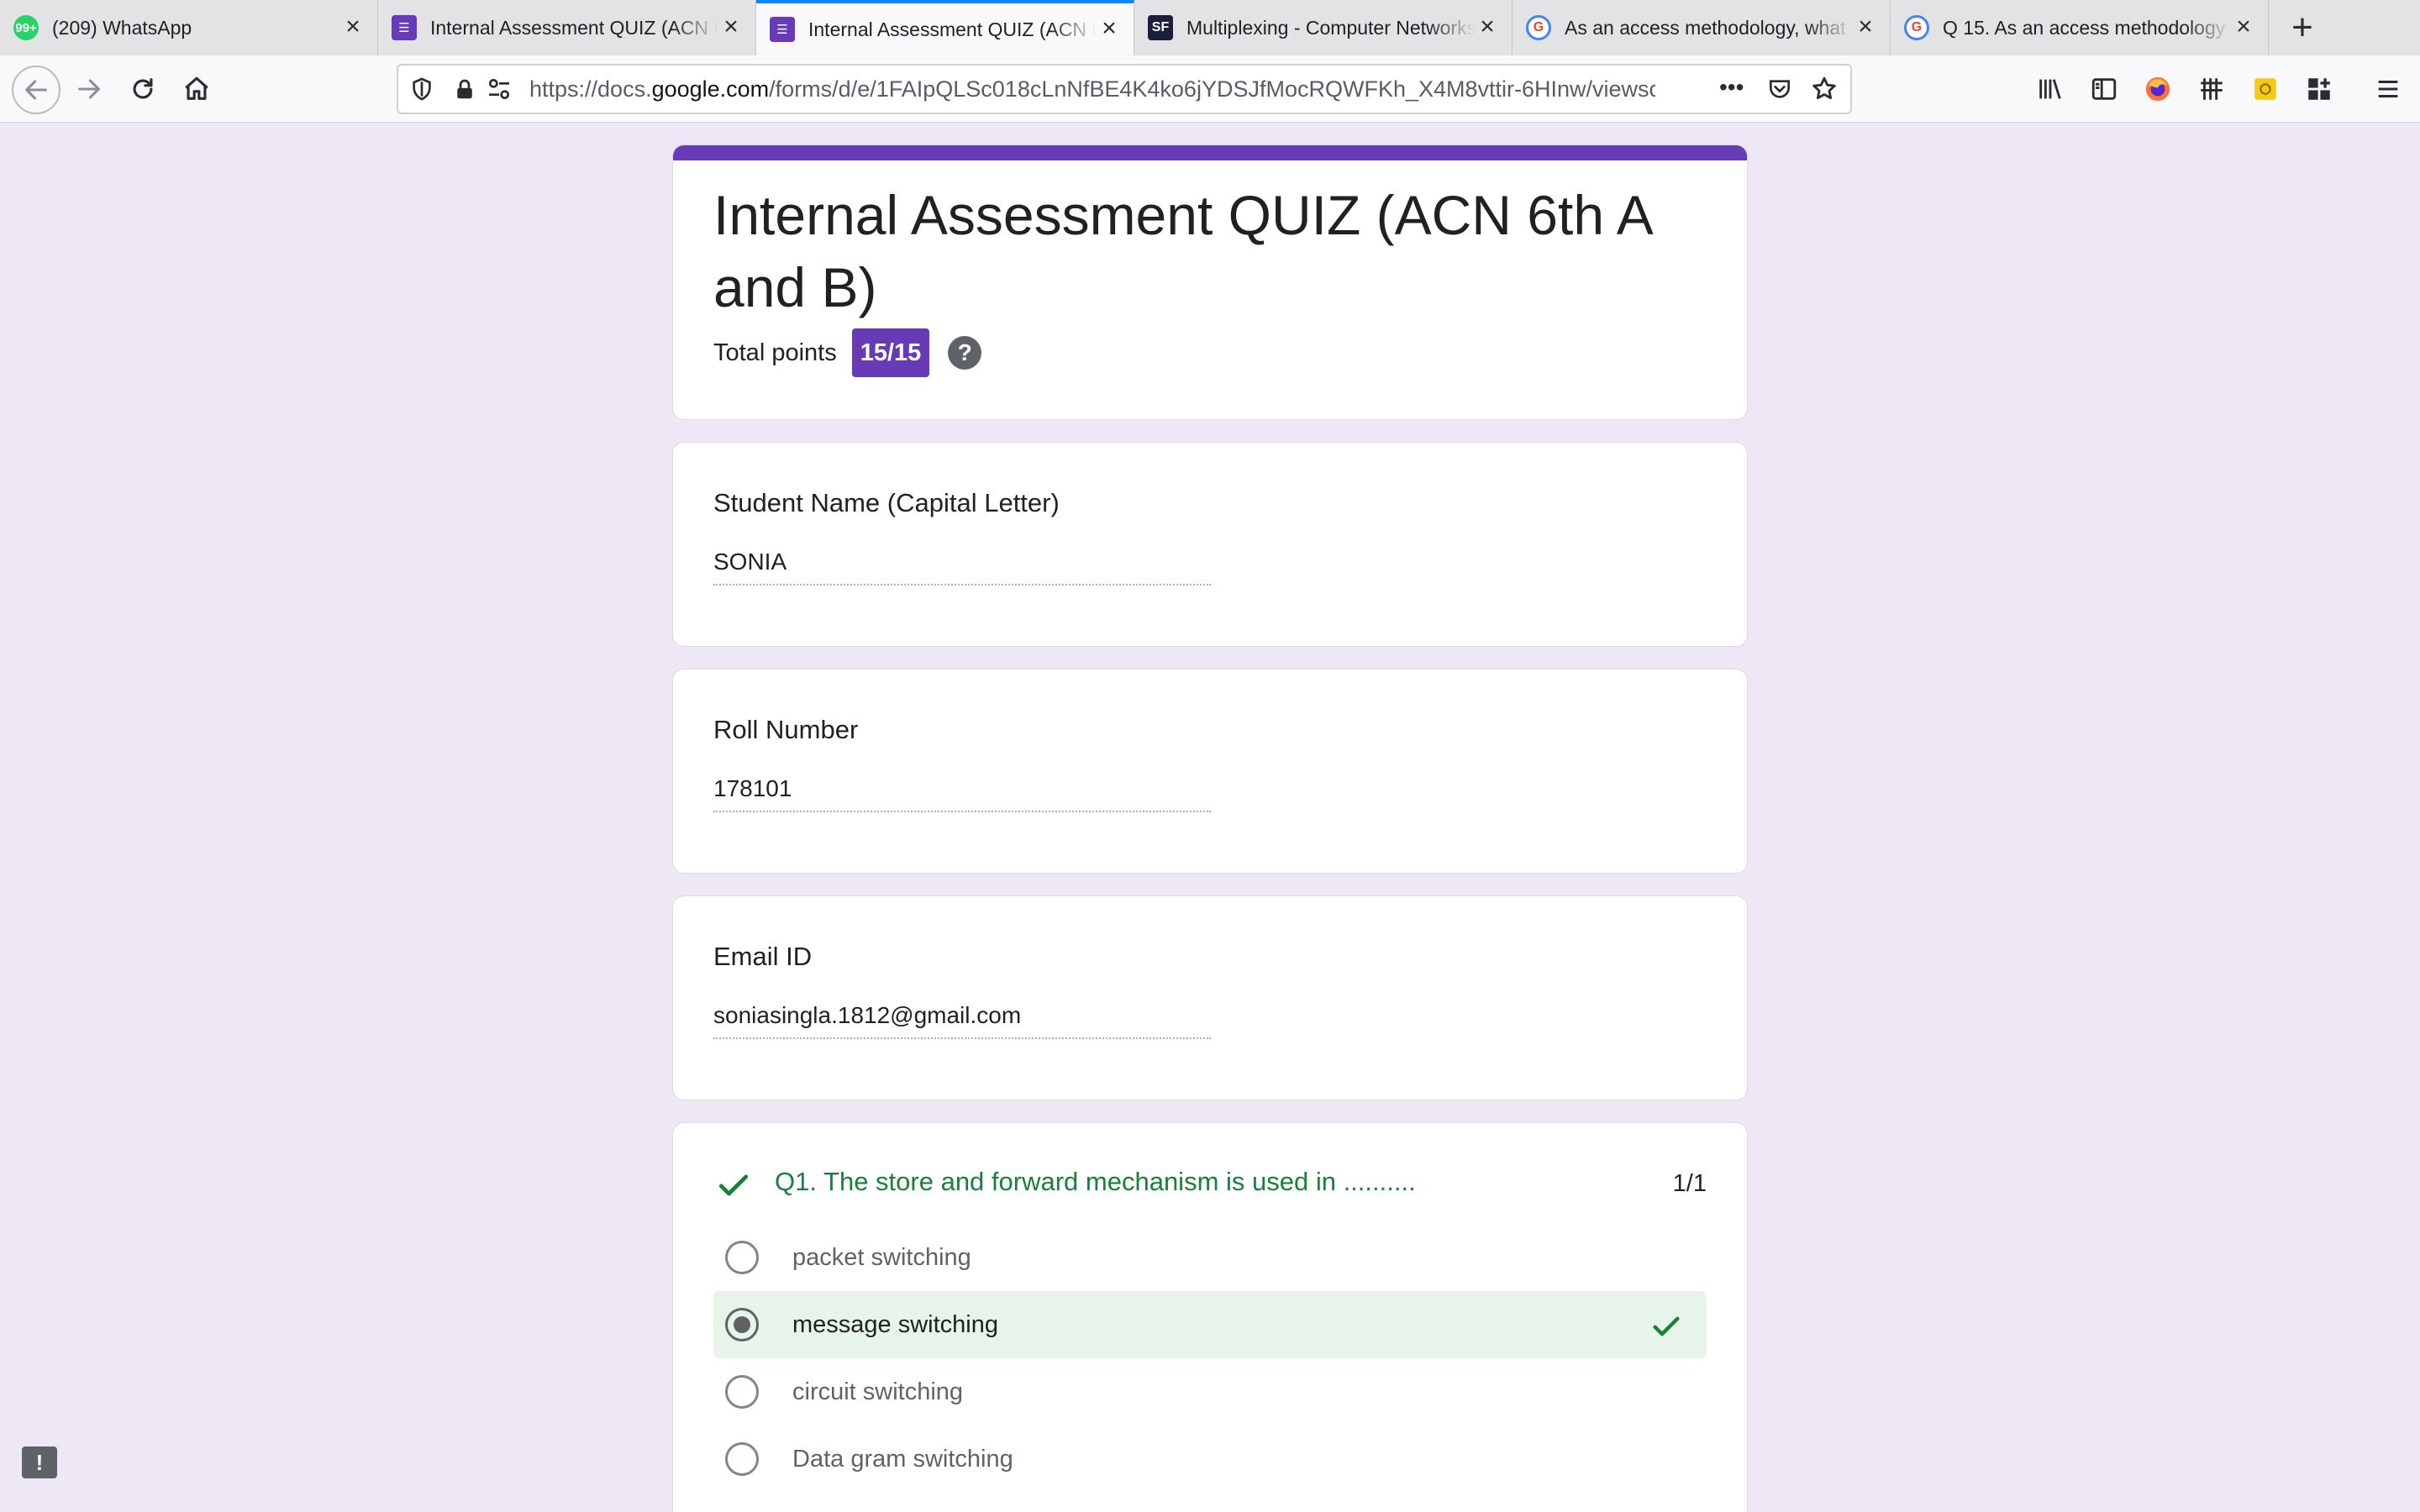 This screenshot has height=1512, width=2420. Describe the element at coordinates (734, 1185) in the screenshot. I see `correct-check-icon` at that location.